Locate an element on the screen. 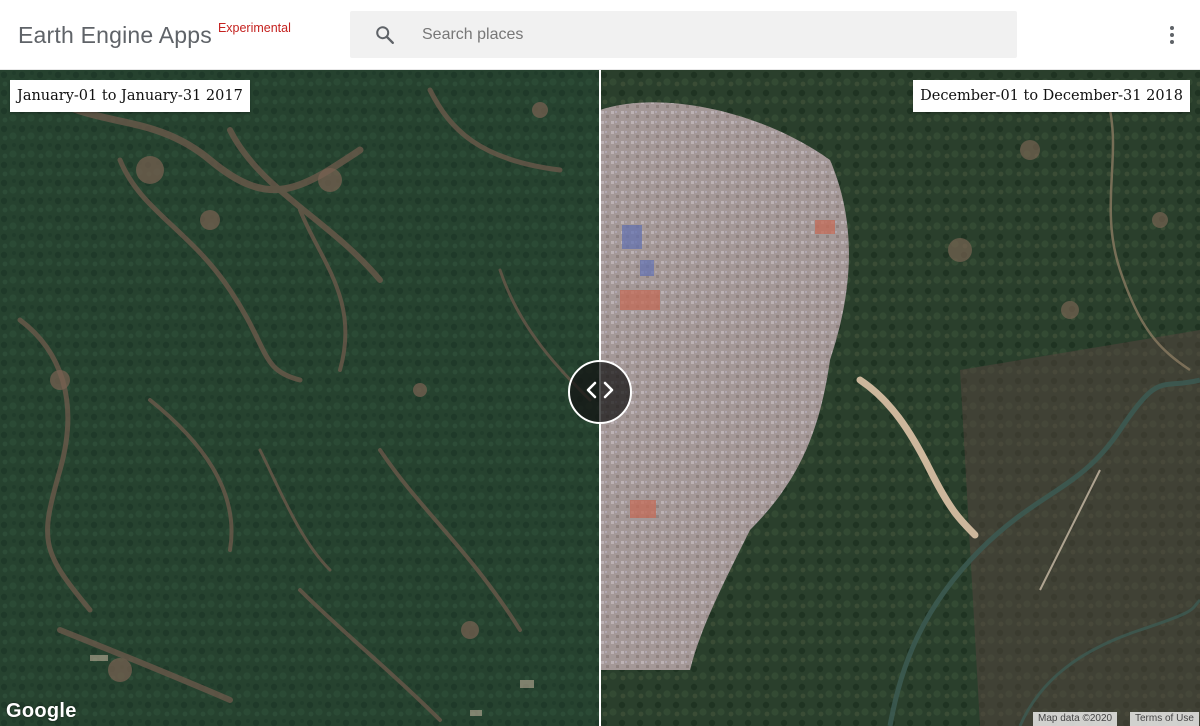 This screenshot has height=726, width=1200. brand: Earth Engine Apps Experimental is located at coordinates (154, 35).